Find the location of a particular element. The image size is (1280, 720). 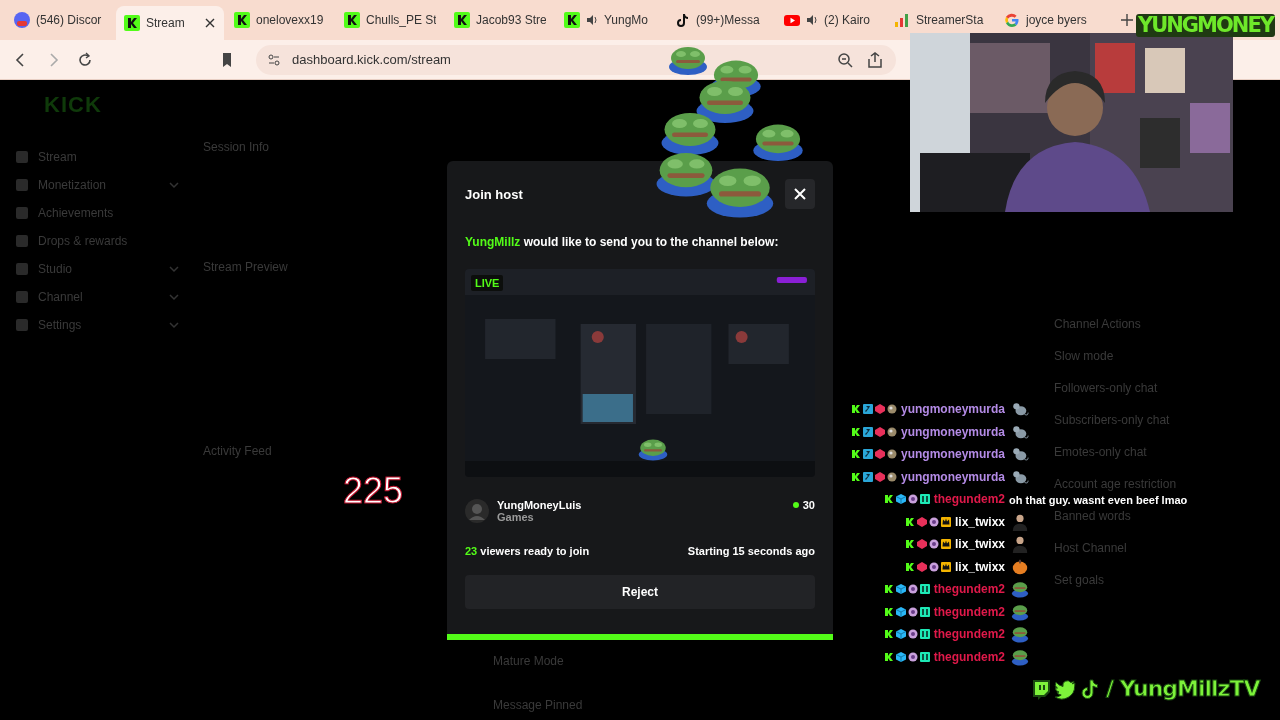

pumpkin-emote-icon is located at coordinates (1020, 566).